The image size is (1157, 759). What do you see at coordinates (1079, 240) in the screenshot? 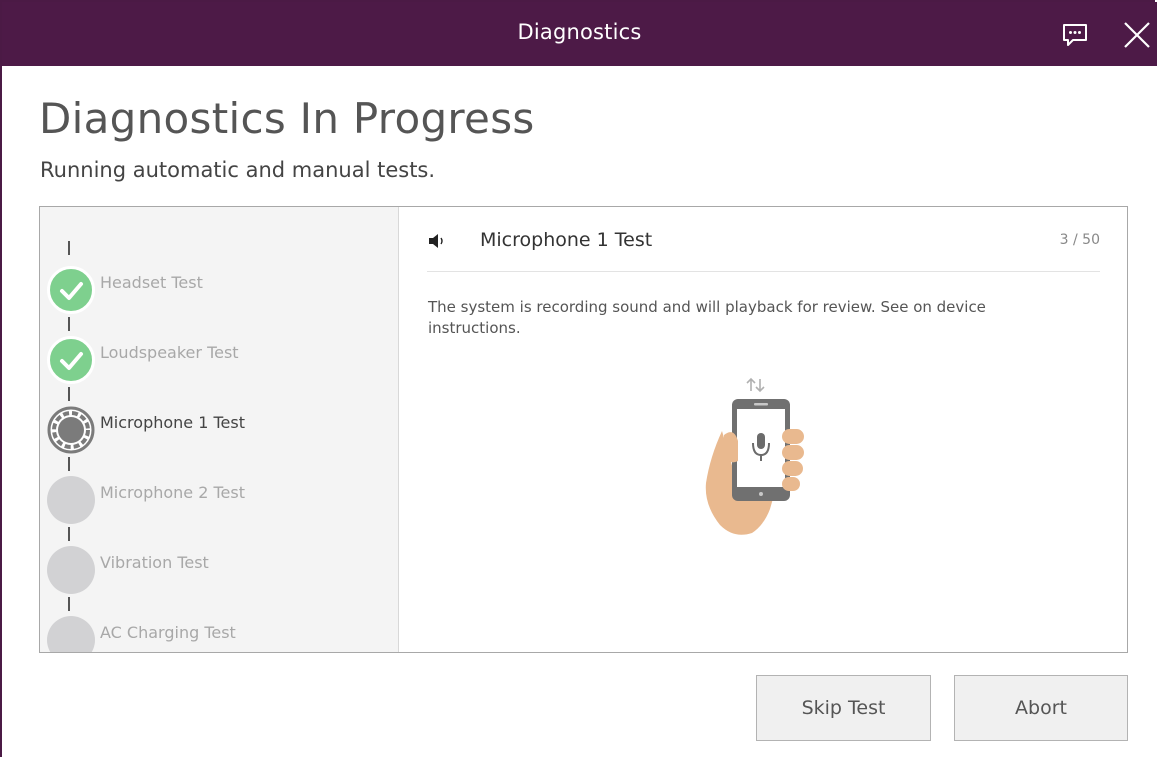
I see `test-counter: 3 / 50` at bounding box center [1079, 240].